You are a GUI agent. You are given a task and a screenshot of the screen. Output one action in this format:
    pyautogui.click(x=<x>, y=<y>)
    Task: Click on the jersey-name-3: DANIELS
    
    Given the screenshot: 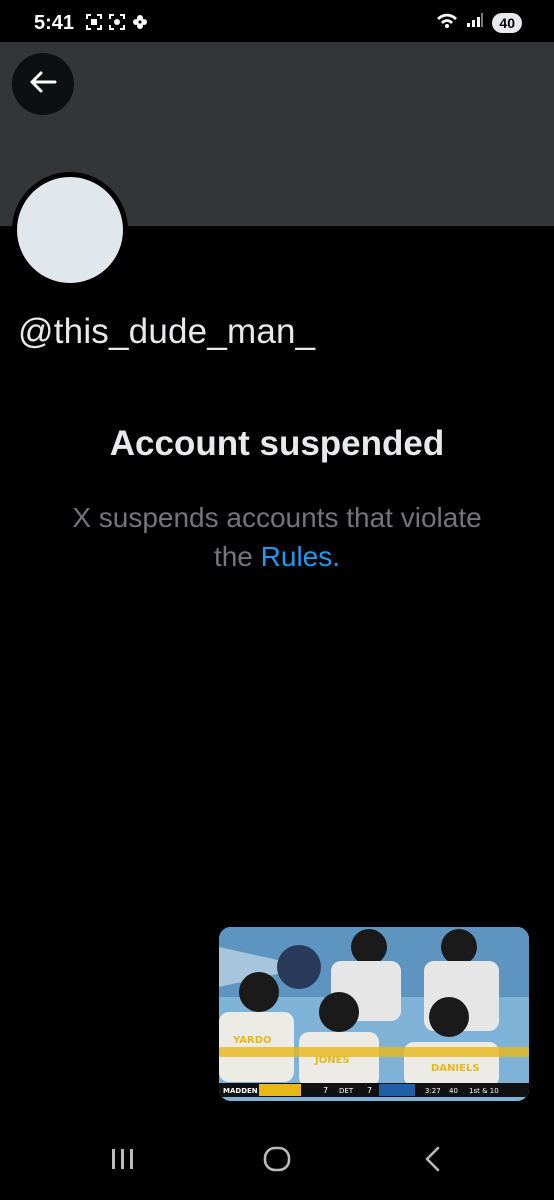 What is the action you would take?
    pyautogui.click(x=455, y=1068)
    